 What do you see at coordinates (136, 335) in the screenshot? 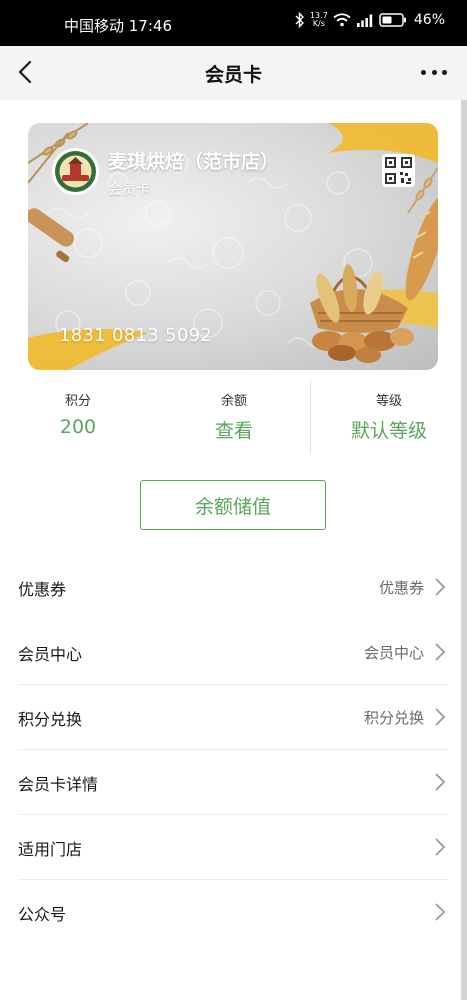
I see `card-number: 1831 0813 5092` at bounding box center [136, 335].